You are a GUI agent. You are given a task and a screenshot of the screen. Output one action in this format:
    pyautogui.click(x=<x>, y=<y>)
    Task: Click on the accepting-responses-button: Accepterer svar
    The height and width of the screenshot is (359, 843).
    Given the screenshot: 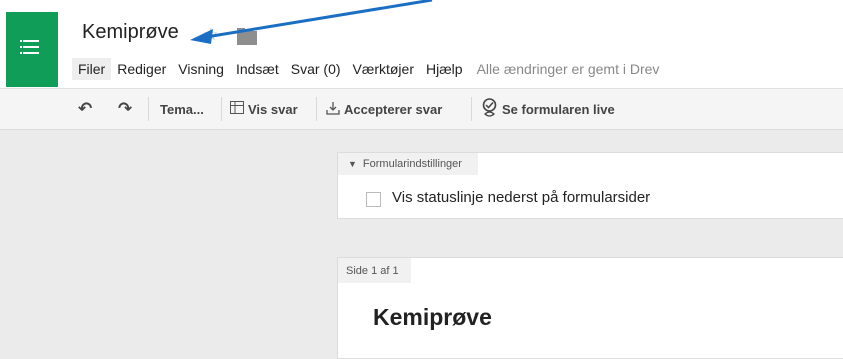 What is the action you would take?
    pyautogui.click(x=384, y=109)
    